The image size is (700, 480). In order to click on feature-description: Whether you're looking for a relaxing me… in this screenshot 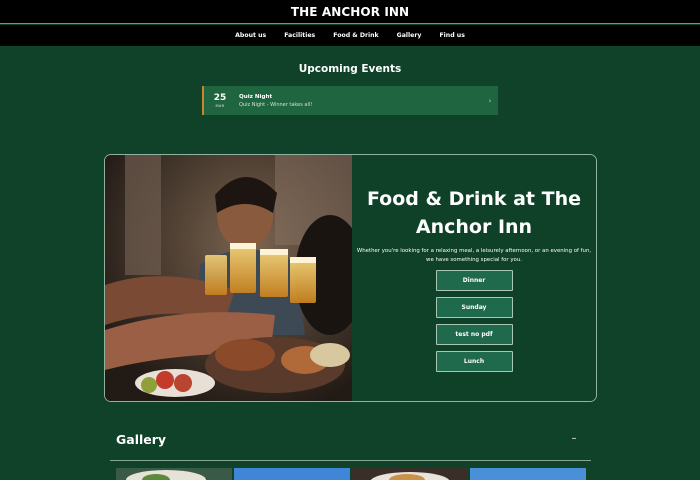, I will do `click(474, 255)`.